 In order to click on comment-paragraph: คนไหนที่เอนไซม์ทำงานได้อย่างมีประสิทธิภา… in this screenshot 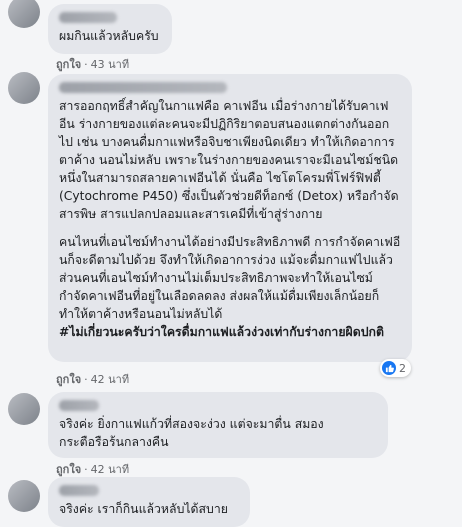, I will do `click(230, 278)`.